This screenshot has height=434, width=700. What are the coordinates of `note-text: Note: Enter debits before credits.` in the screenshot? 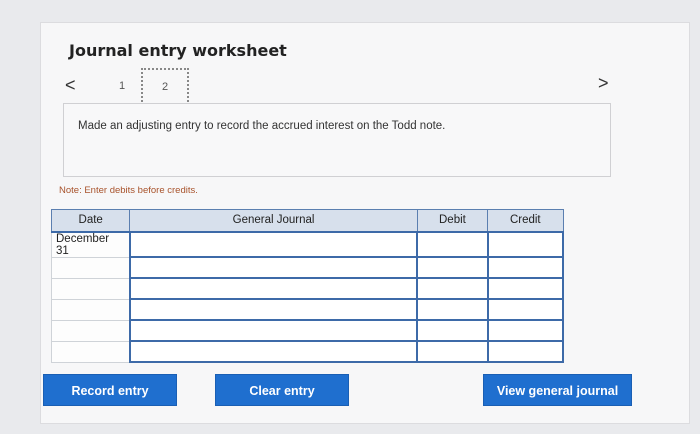 It's located at (128, 190).